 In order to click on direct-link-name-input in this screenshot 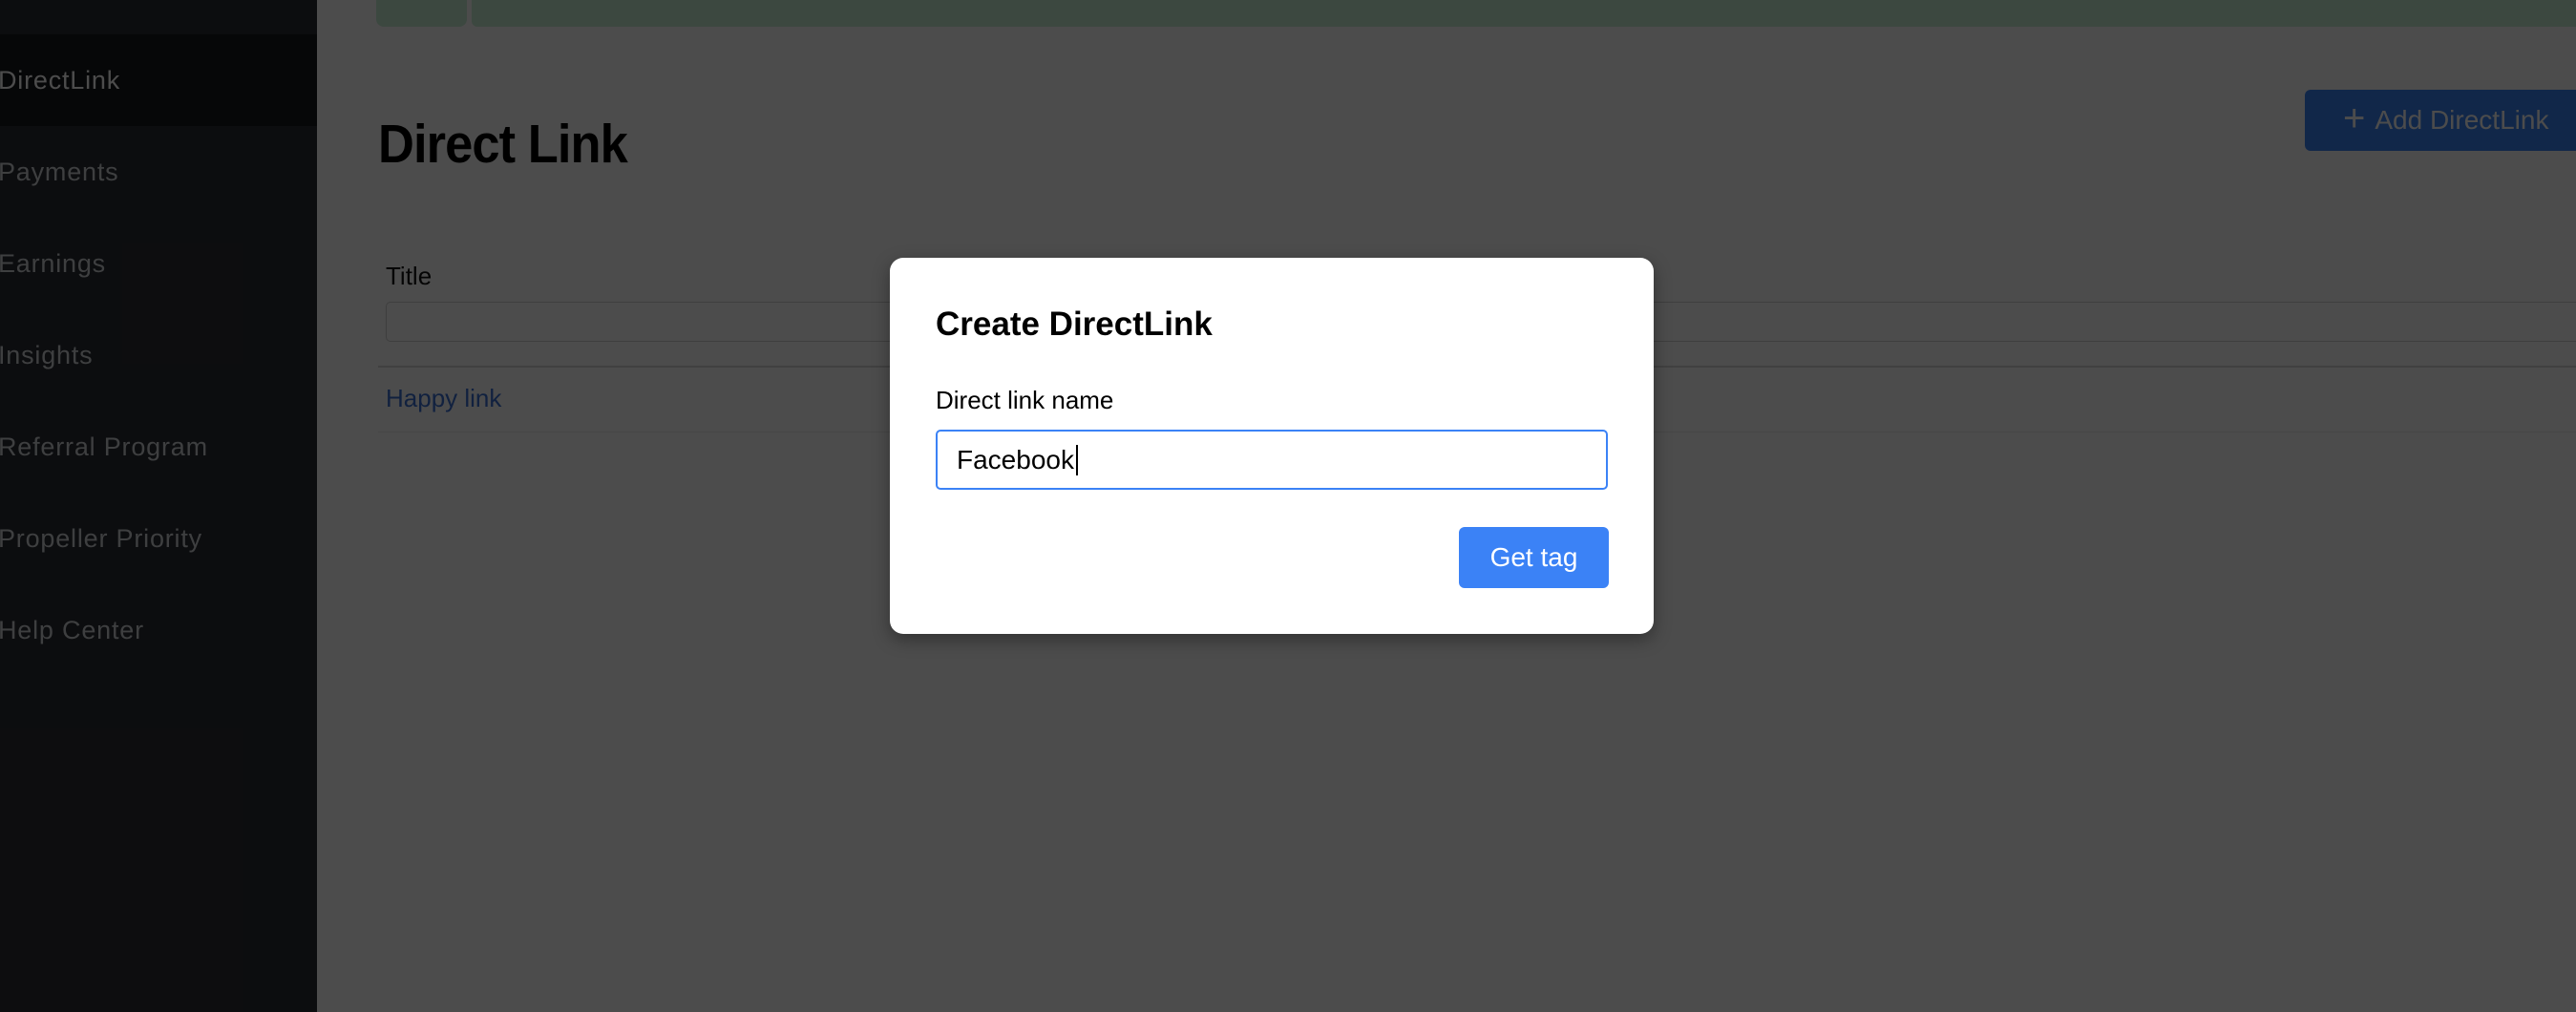, I will do `click(1272, 460)`.